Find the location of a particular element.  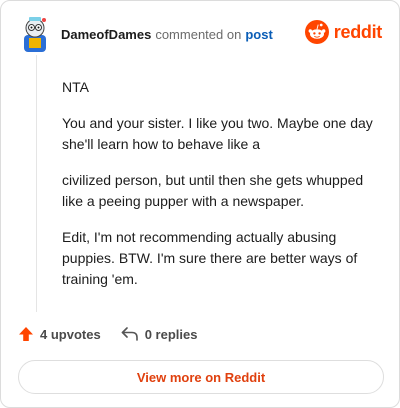

view-more-button: View more on Reddit is located at coordinates (201, 377).